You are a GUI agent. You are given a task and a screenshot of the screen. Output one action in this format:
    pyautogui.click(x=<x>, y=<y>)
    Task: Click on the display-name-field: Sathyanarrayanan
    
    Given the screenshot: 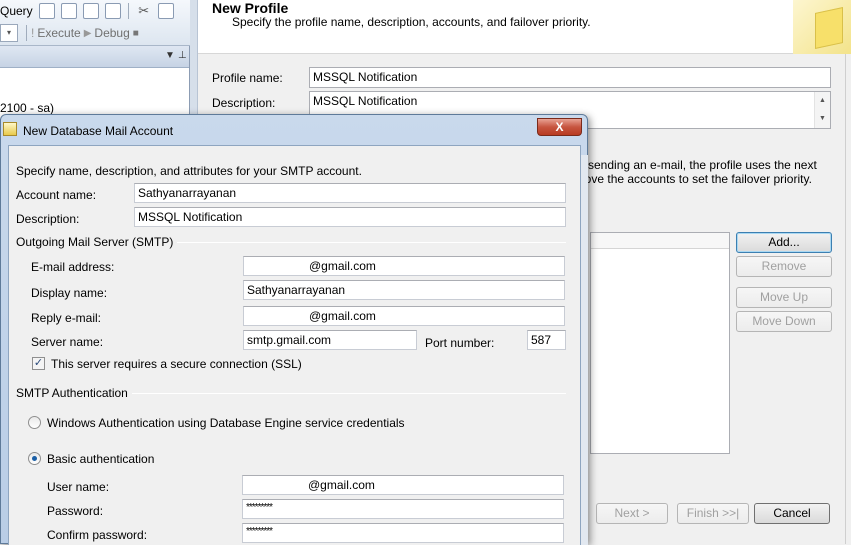 What is the action you would take?
    pyautogui.click(x=404, y=290)
    